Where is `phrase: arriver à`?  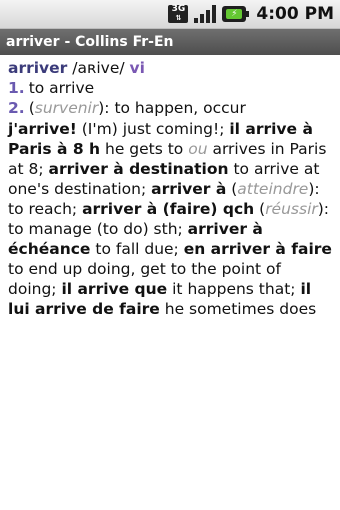 phrase: arriver à is located at coordinates (189, 189).